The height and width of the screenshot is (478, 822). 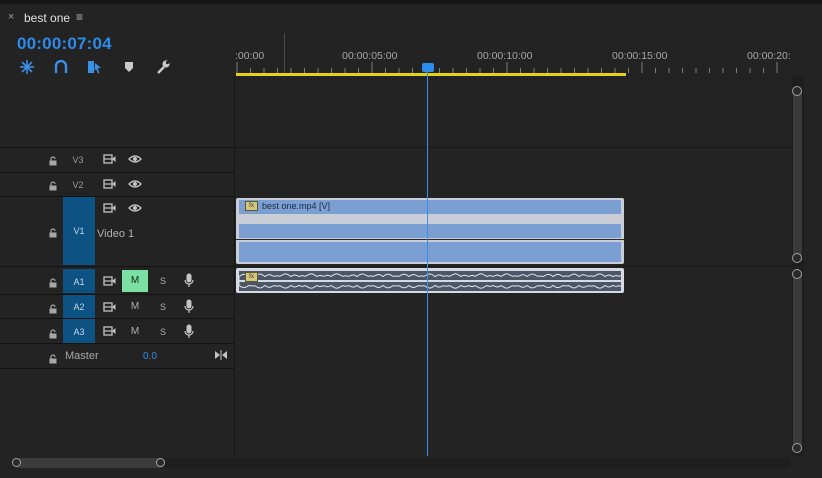 What do you see at coordinates (79, 307) in the screenshot?
I see `track-label-a2: A2` at bounding box center [79, 307].